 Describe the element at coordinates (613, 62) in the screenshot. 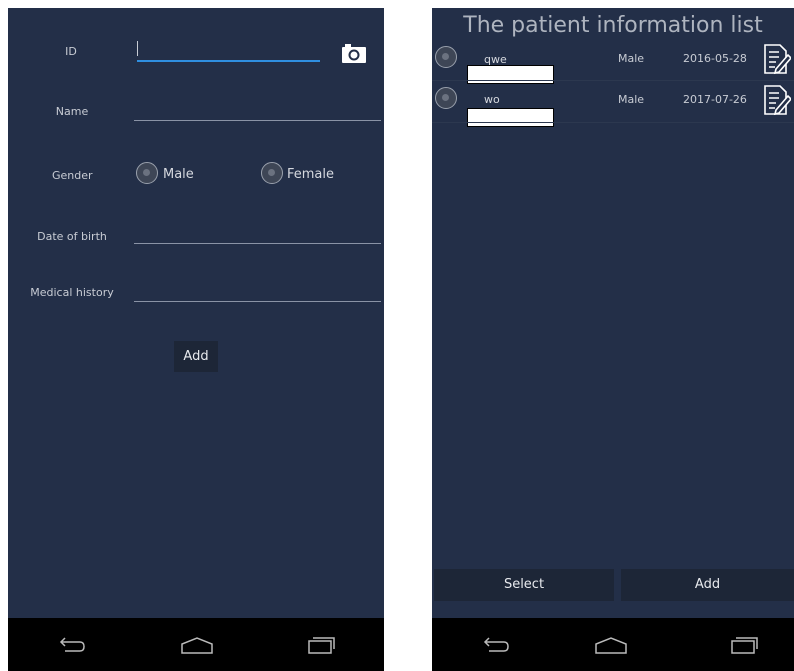

I see `list-item: qwe Male 2016-05-28` at that location.